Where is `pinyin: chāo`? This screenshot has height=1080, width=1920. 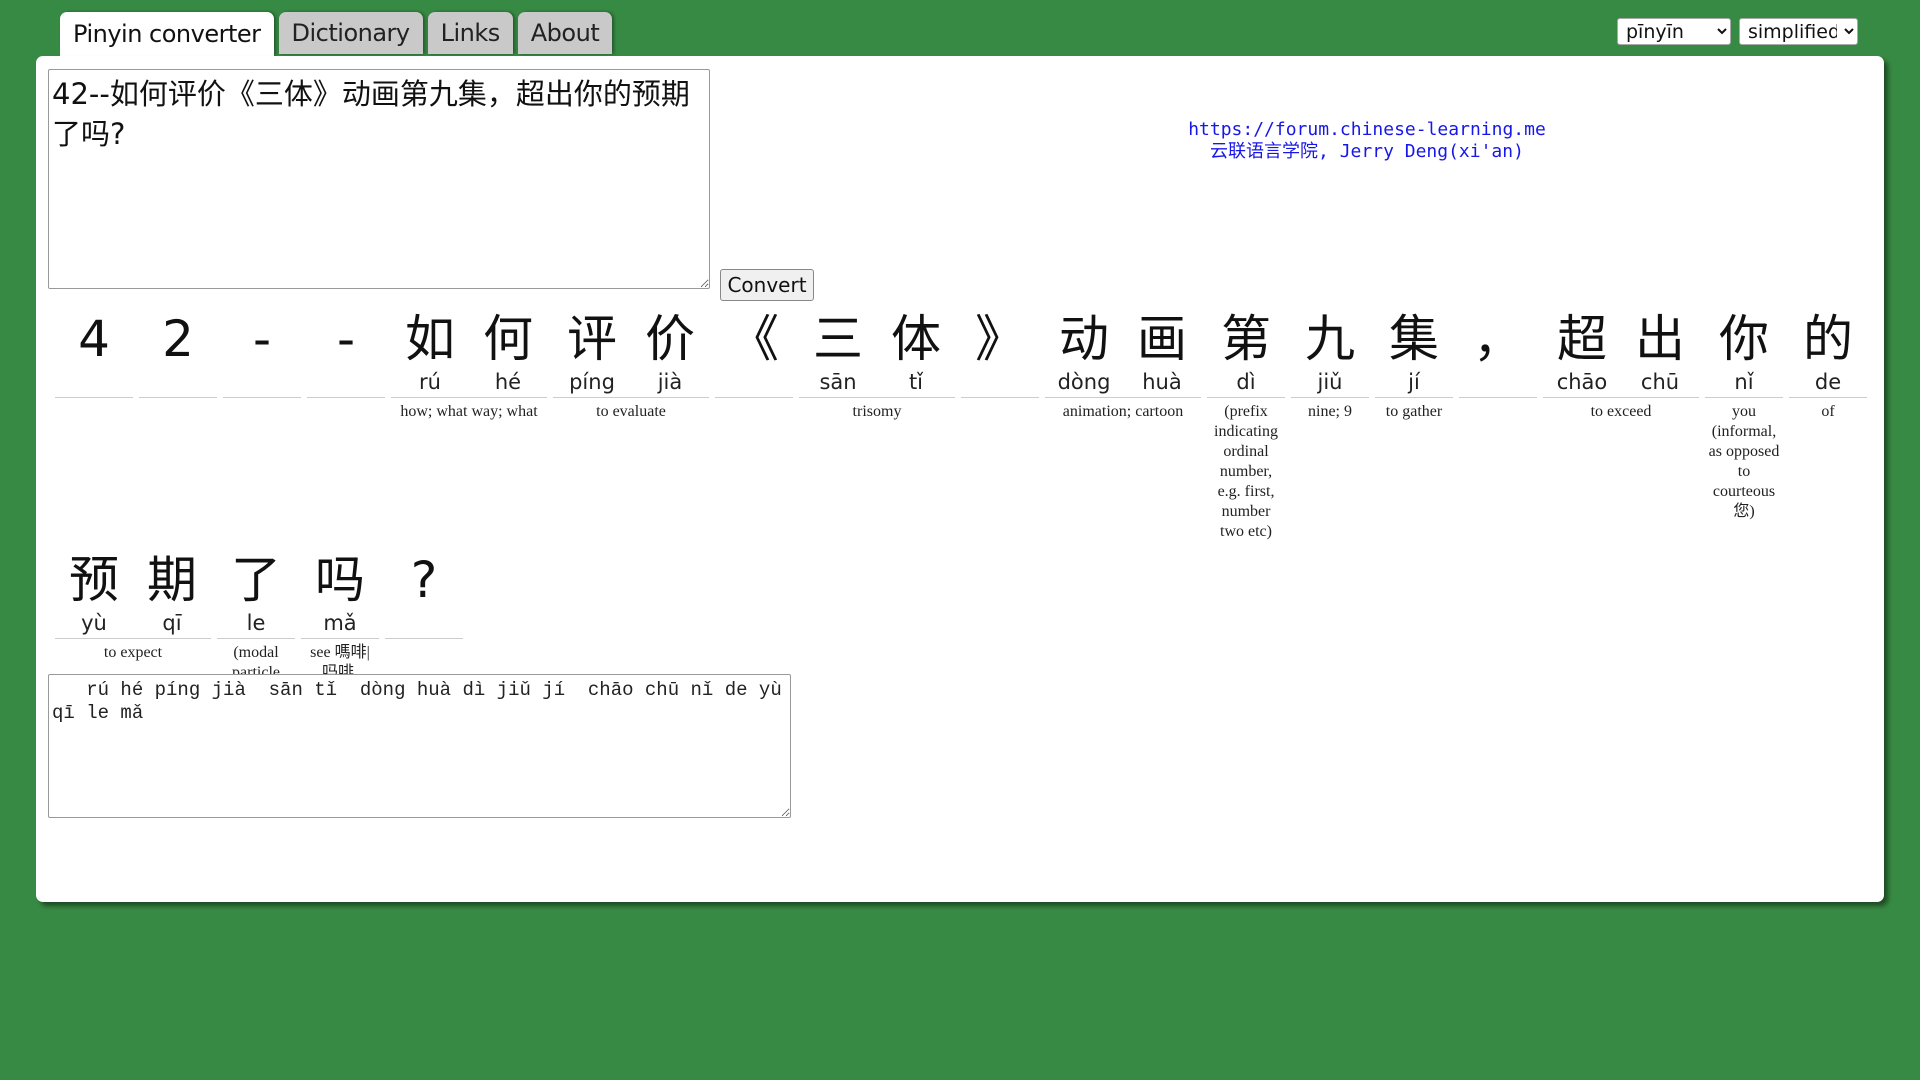 pinyin: chāo is located at coordinates (1582, 382).